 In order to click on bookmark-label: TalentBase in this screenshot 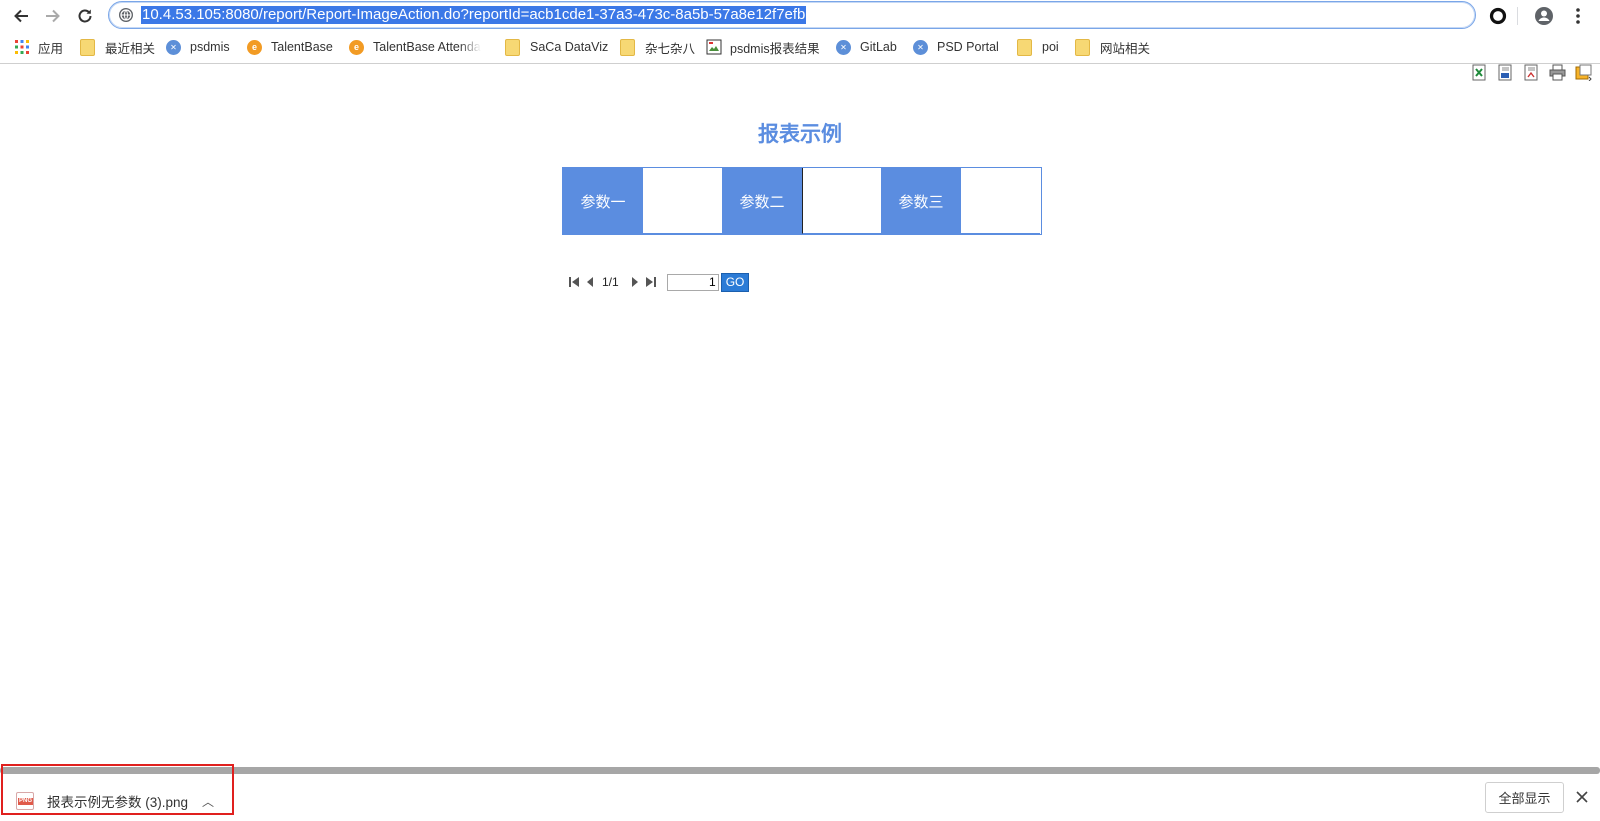, I will do `click(302, 47)`.